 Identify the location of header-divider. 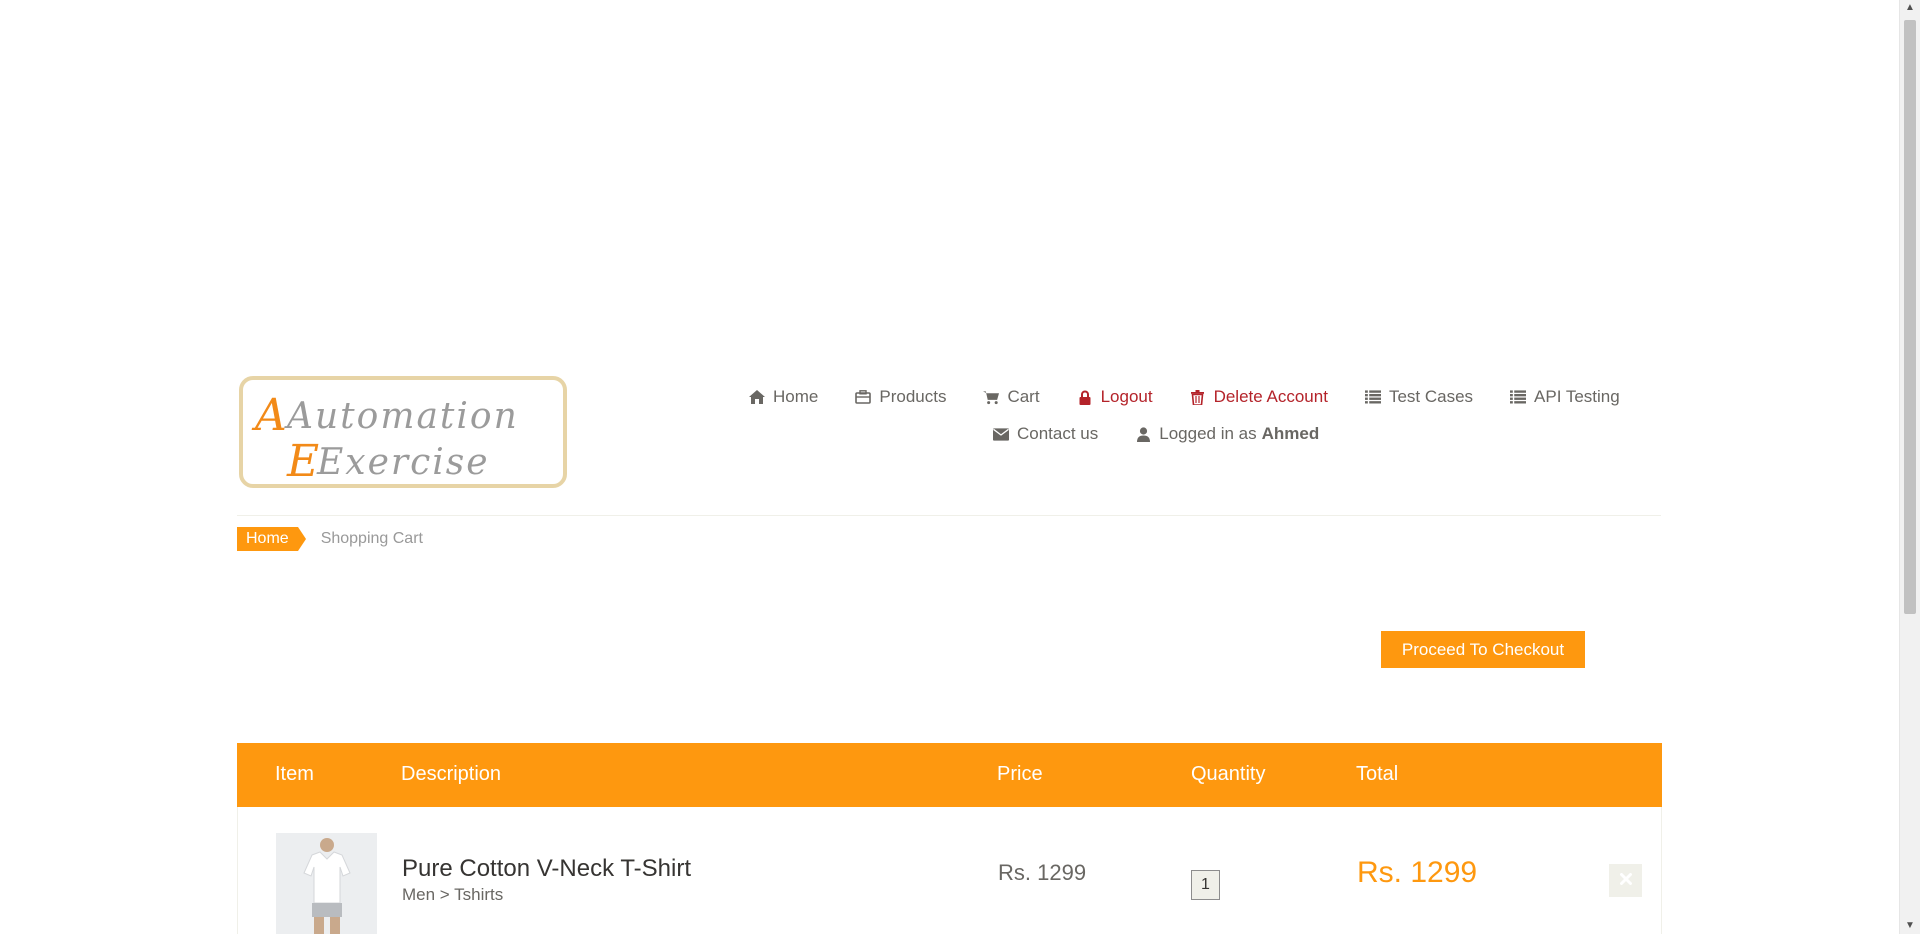
(949, 515).